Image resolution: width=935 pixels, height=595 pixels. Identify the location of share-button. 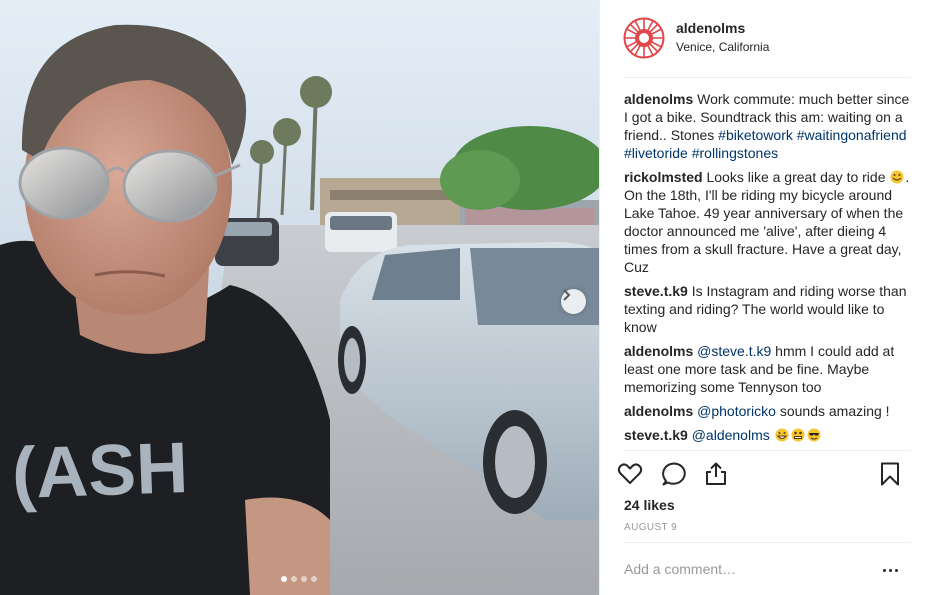
(716, 474).